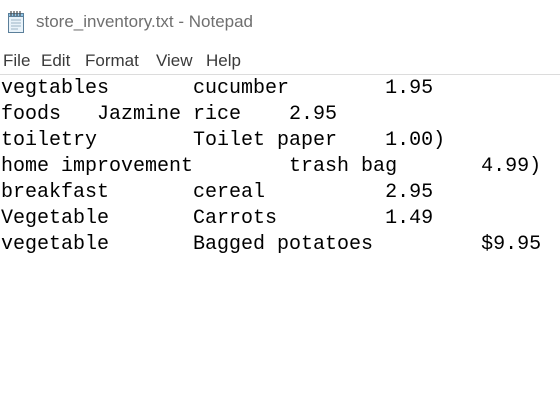 The image size is (560, 415). Describe the element at coordinates (112, 61) in the screenshot. I see `menu-format: Format` at that location.